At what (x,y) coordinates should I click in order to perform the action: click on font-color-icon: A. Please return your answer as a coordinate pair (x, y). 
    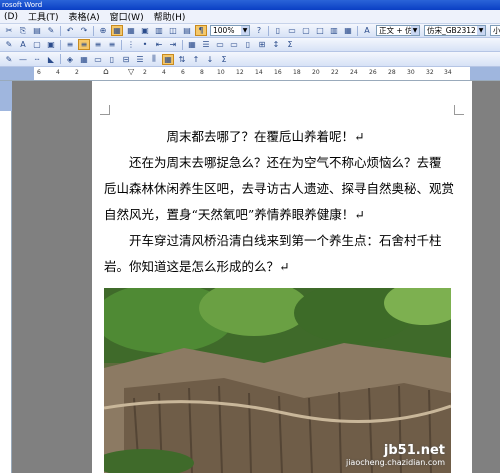
    Looking at the image, I should click on (23, 44).